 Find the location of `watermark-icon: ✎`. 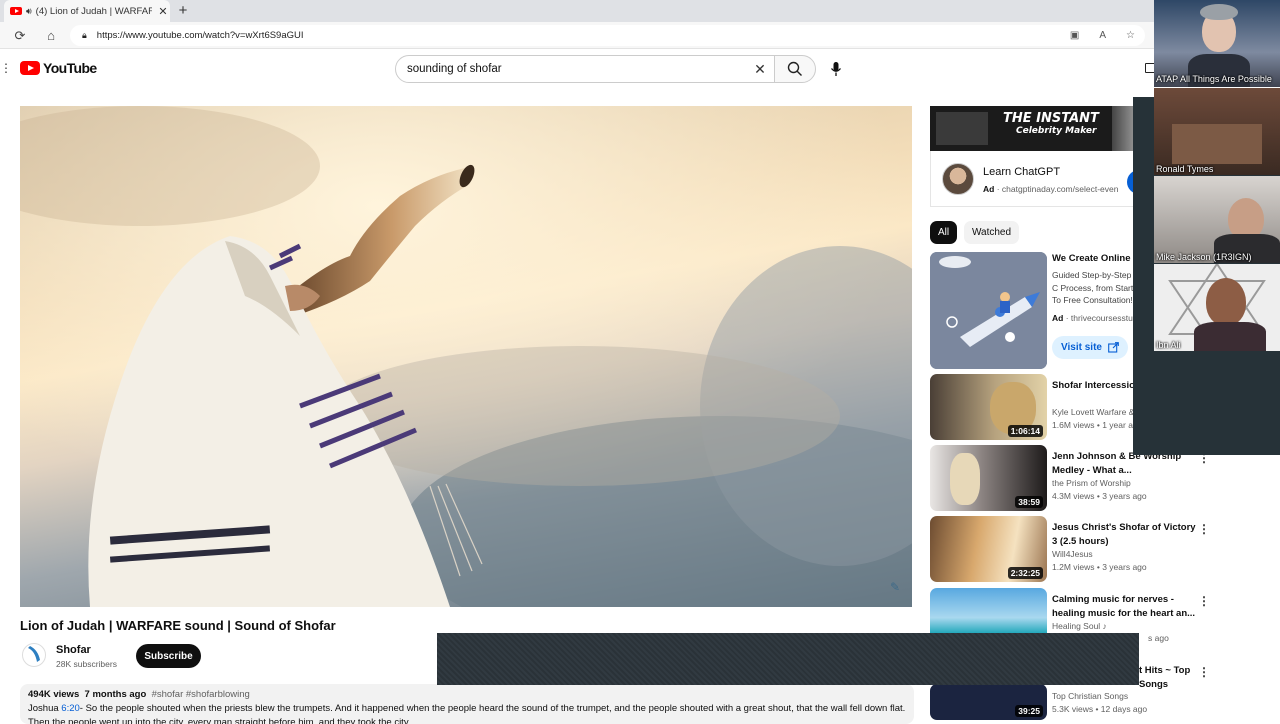

watermark-icon: ✎ is located at coordinates (895, 587).